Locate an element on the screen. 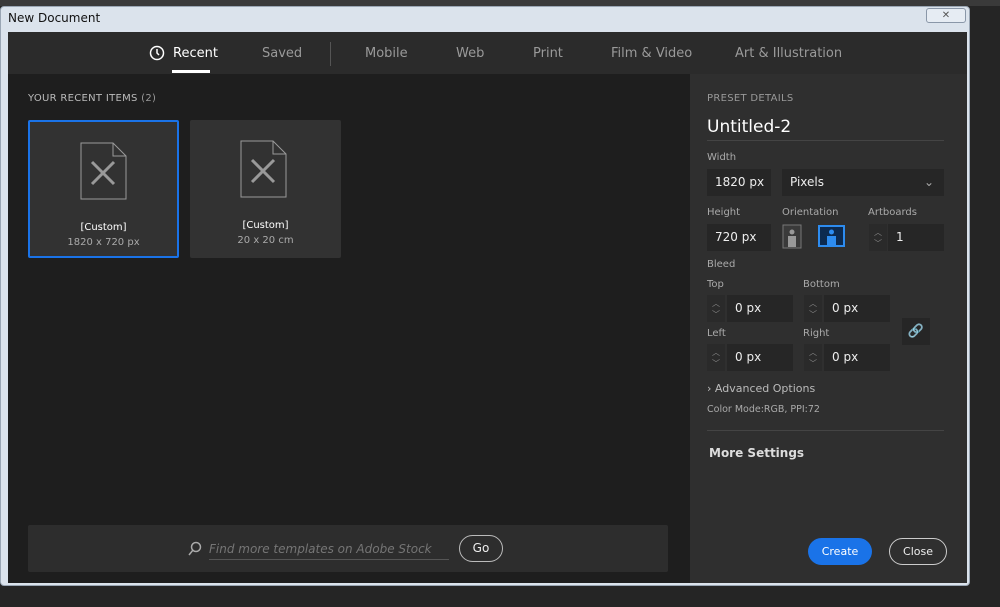 Image resolution: width=1000 pixels, height=607 pixels. active-tab-indicator is located at coordinates (191, 71).